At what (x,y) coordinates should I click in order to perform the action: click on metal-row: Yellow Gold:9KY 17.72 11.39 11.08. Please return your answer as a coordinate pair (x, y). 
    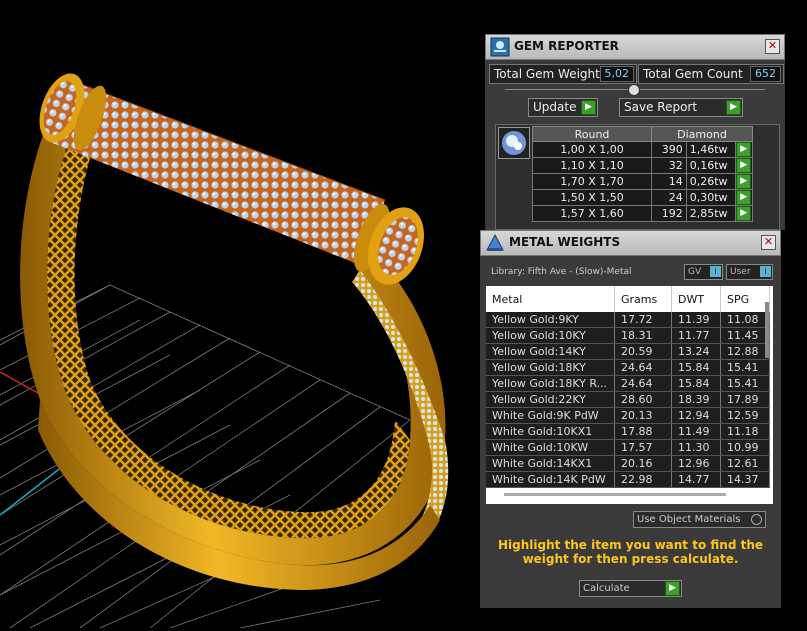
    Looking at the image, I should click on (628, 320).